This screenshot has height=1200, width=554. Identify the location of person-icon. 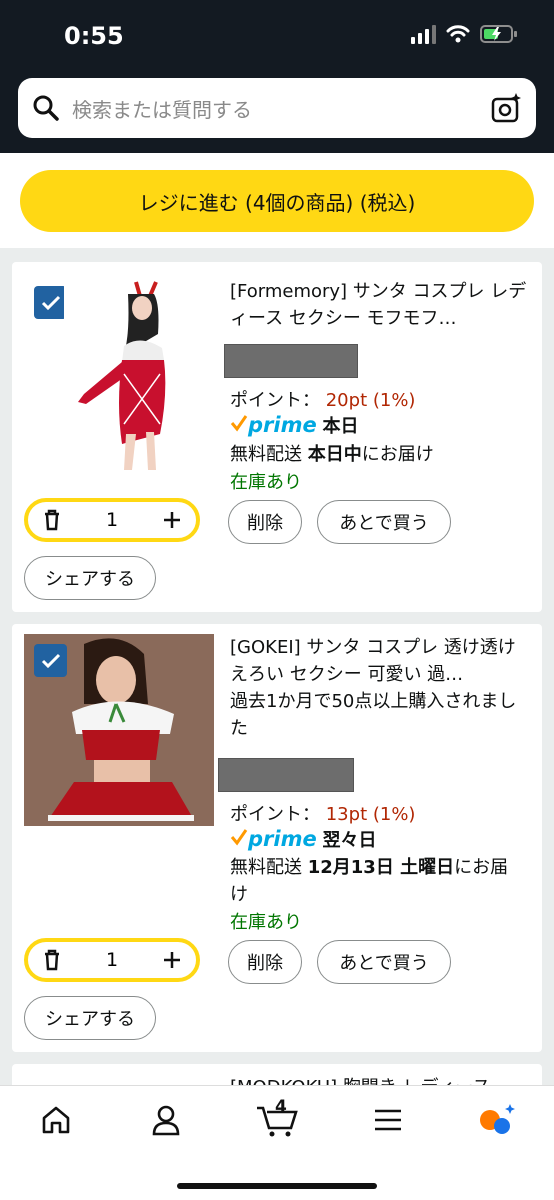
(166, 1120).